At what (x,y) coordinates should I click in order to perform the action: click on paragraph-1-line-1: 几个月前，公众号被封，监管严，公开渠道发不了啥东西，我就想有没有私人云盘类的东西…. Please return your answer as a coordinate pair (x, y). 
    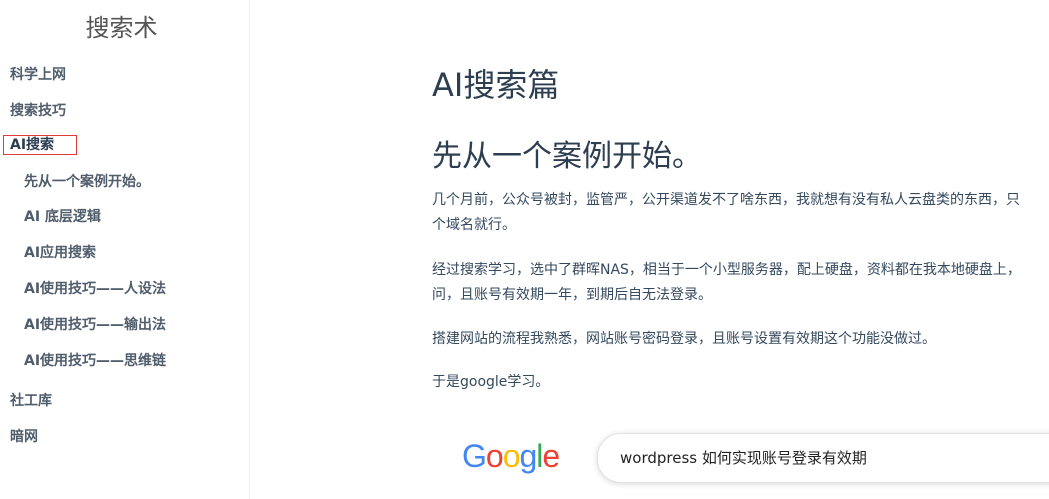
    Looking at the image, I should click on (726, 200).